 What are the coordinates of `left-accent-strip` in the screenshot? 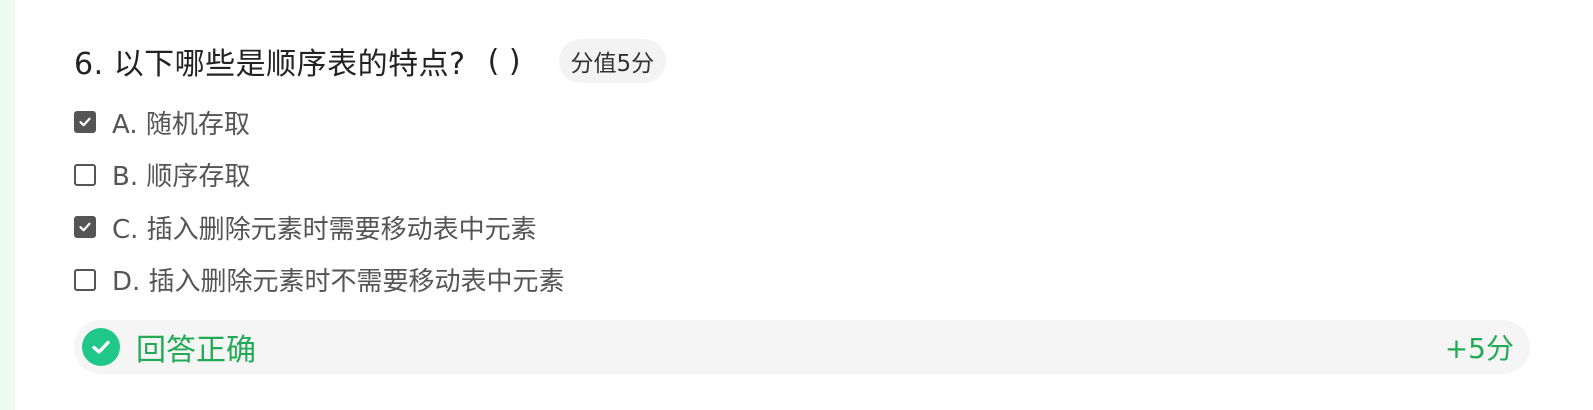 It's located at (7, 205).